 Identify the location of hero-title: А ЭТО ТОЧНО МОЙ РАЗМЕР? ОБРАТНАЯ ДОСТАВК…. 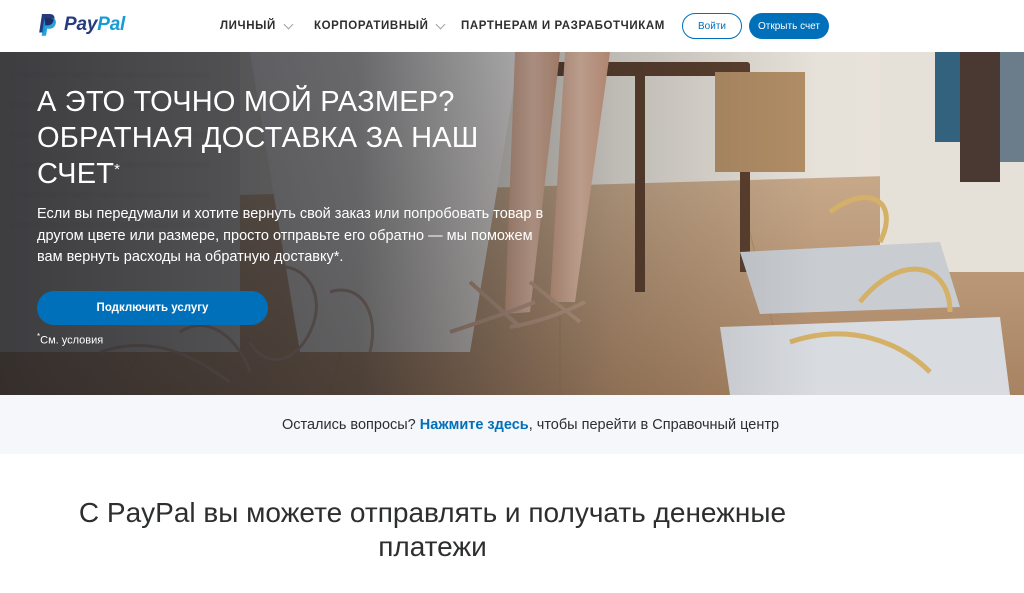
(272, 138).